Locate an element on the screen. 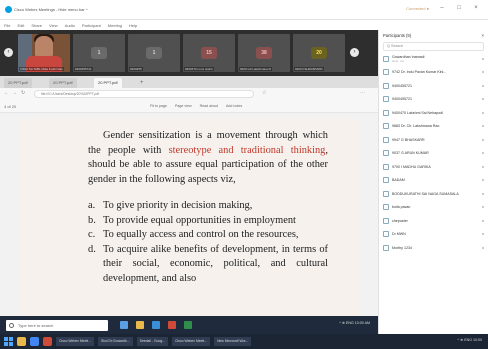  windows-start-icon is located at coordinates (8, 341).